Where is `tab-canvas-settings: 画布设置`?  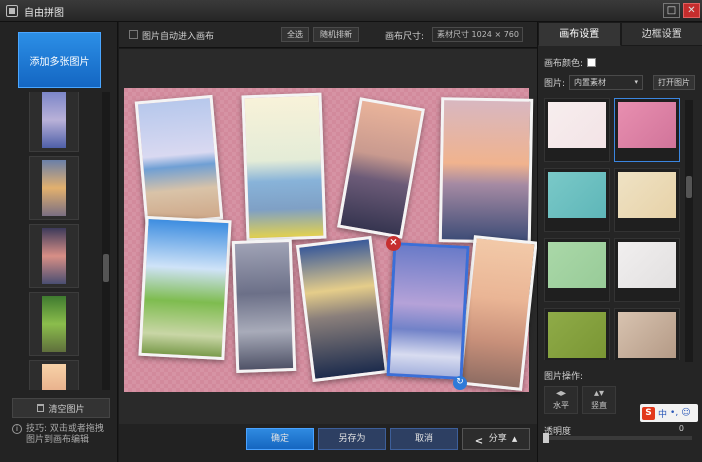 tab-canvas-settings: 画布设置 is located at coordinates (579, 34).